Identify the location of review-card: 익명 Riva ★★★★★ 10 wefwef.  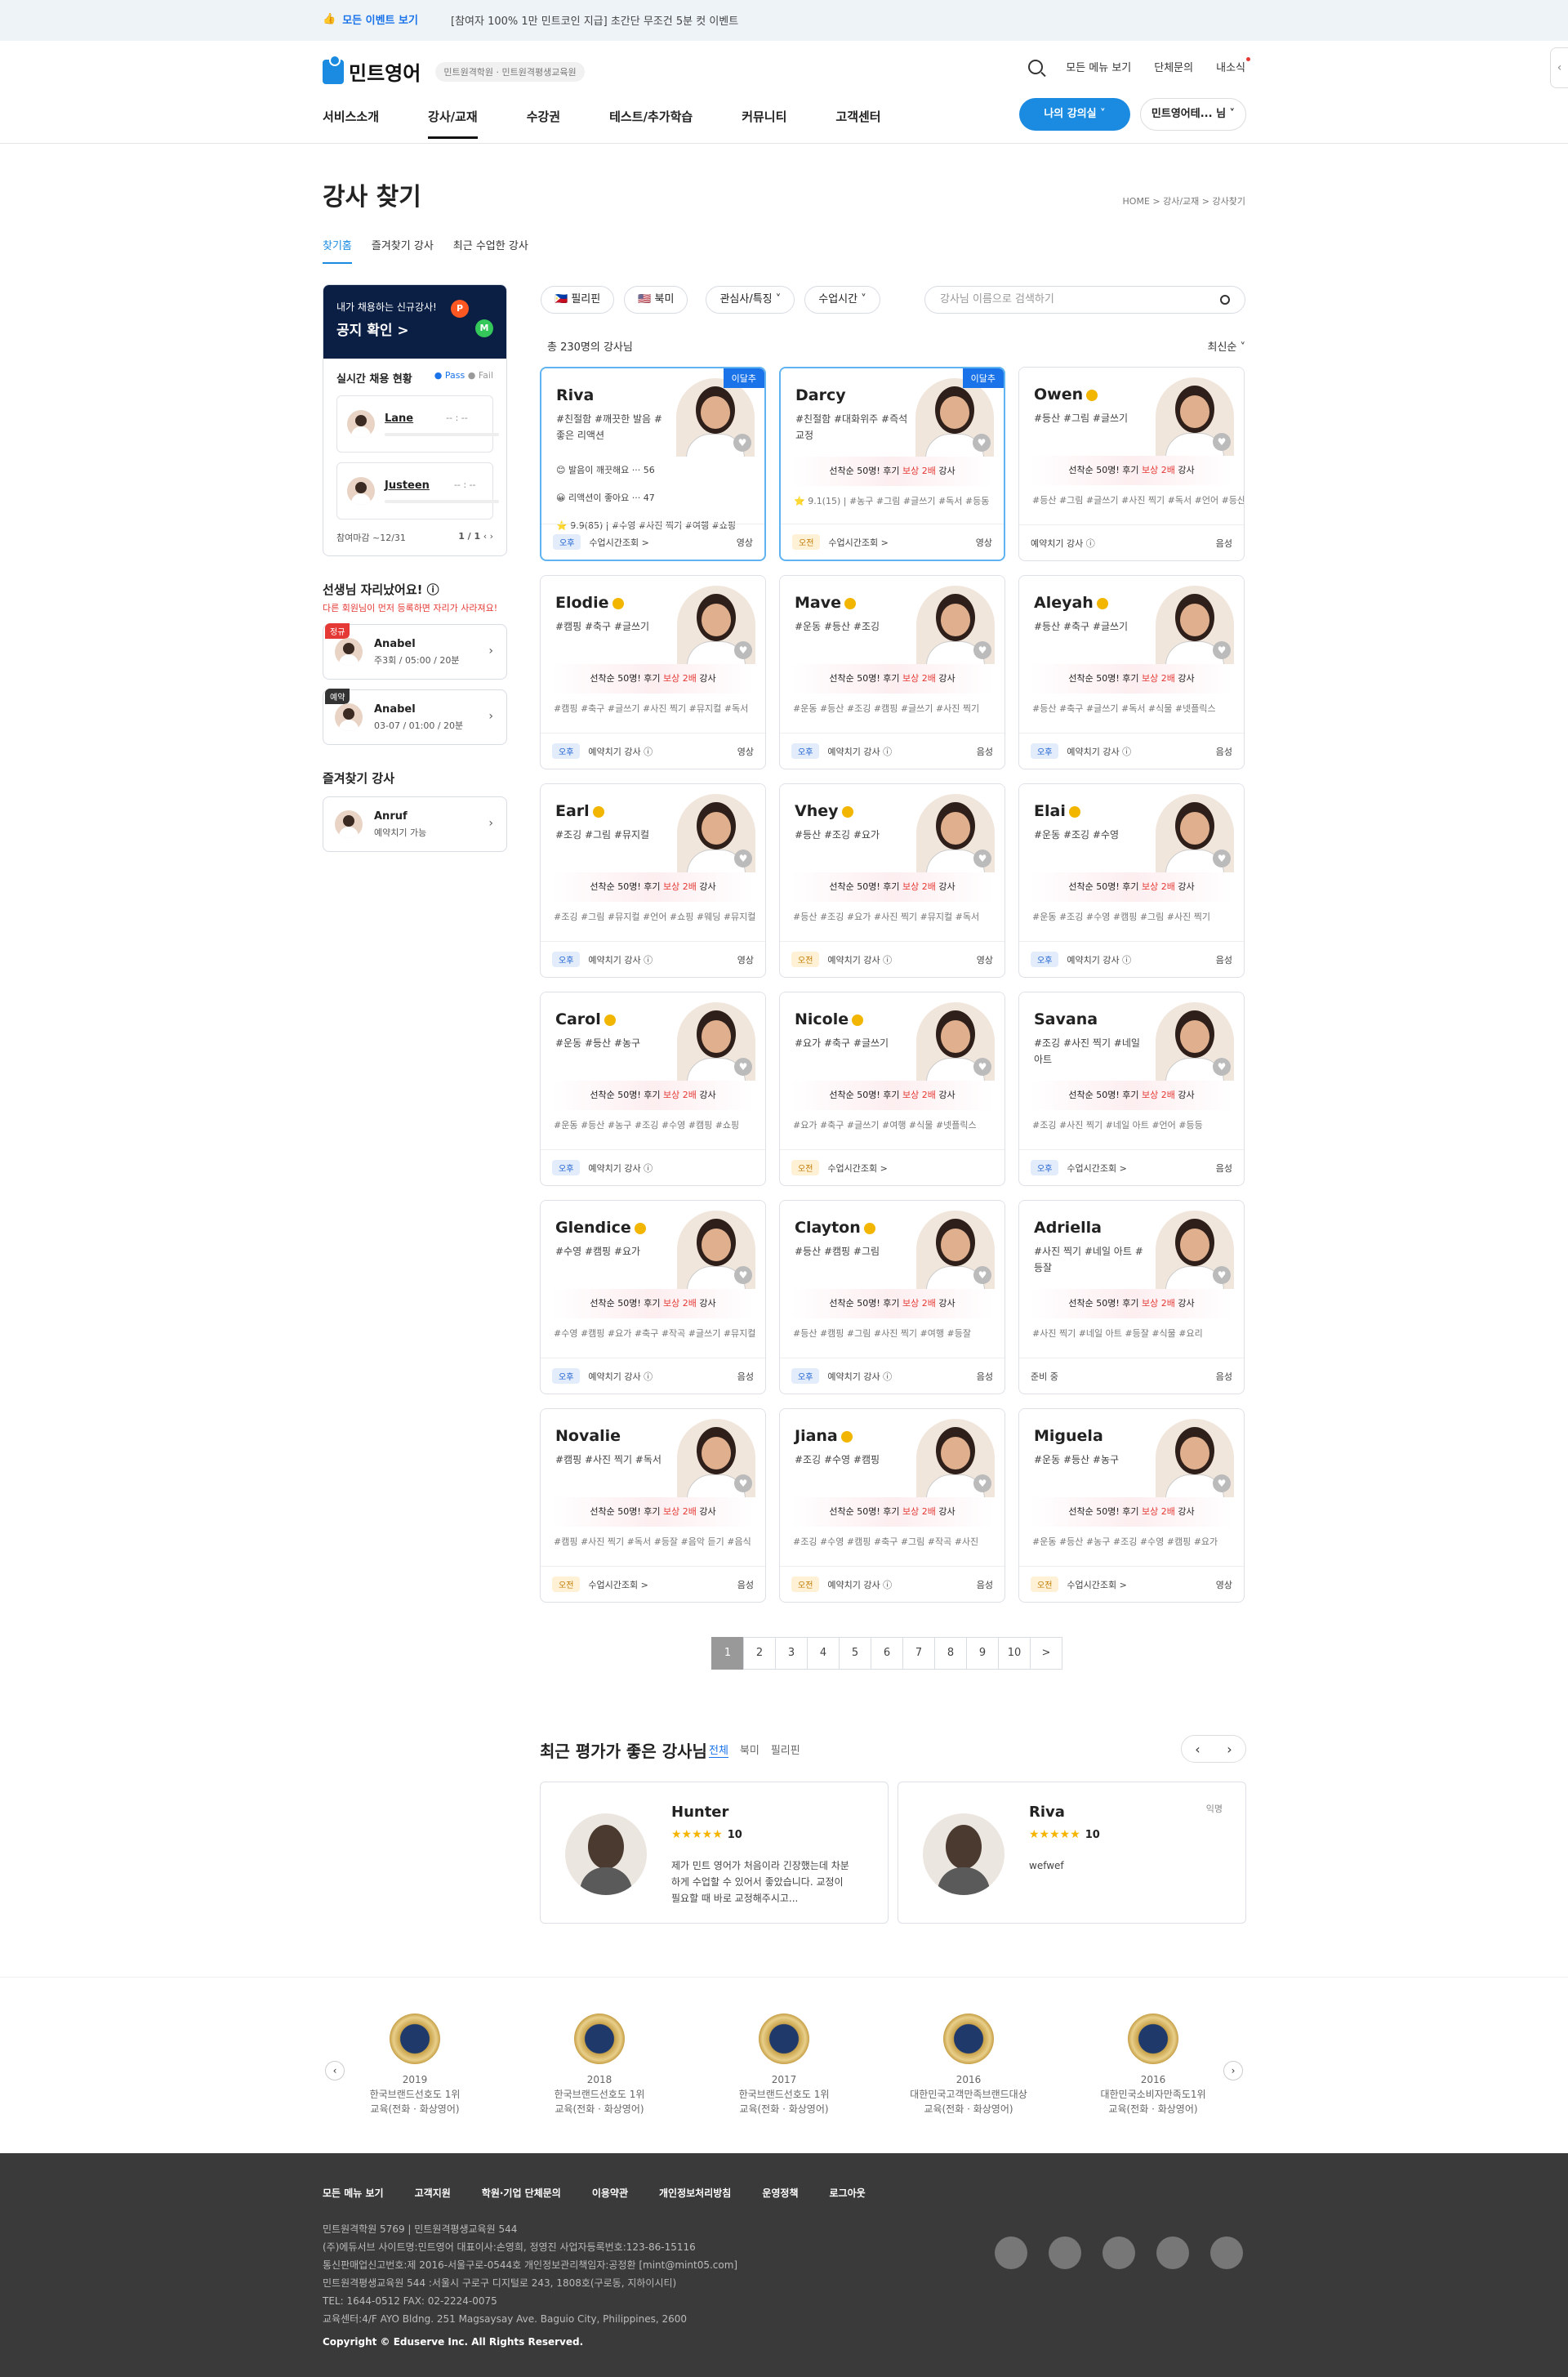
(1072, 1853).